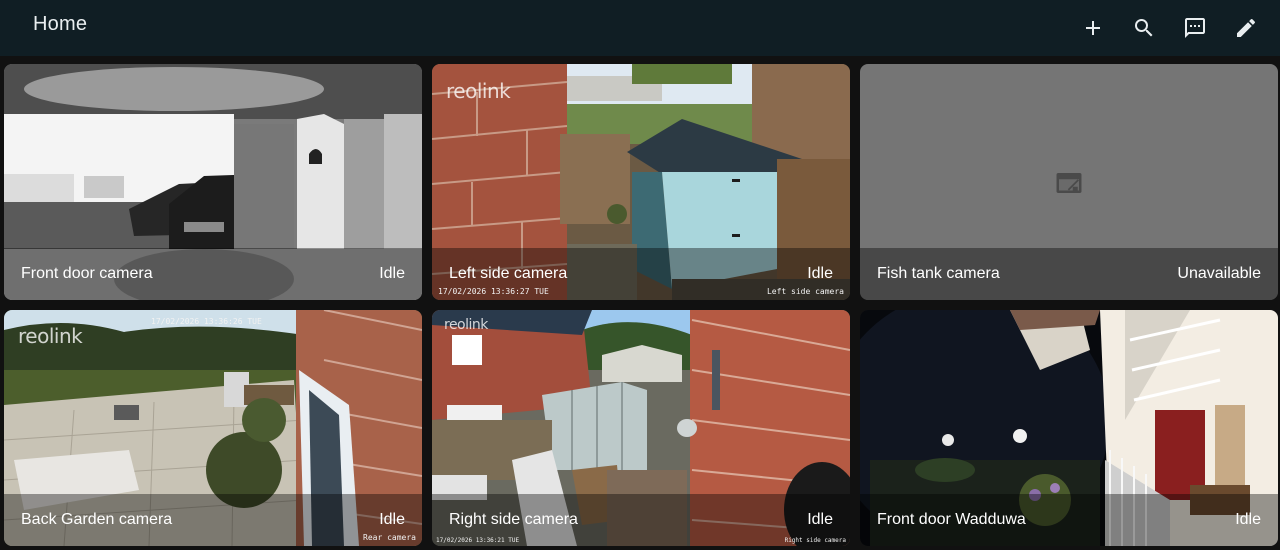 This screenshot has height=550, width=1280. I want to click on camera-timestamp: 17/02/2026 13:36:21 TUE, so click(478, 540).